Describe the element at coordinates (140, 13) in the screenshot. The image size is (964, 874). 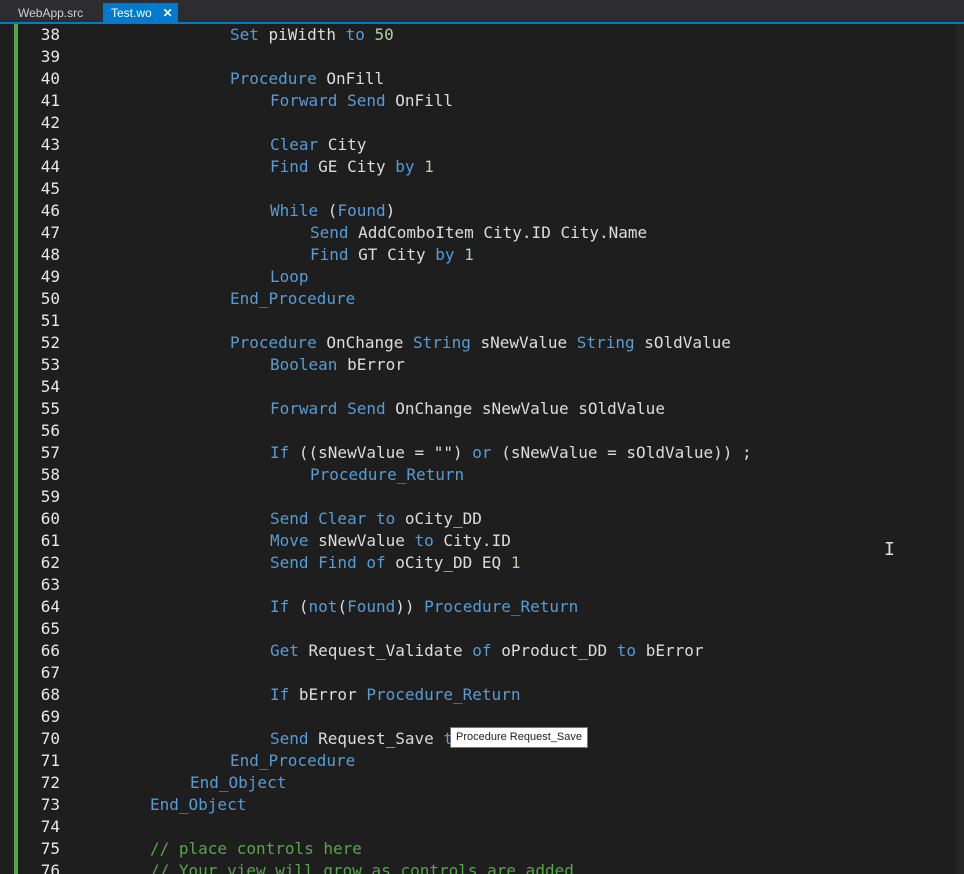
I see `tab-test-wo: Test.wo ✕` at that location.